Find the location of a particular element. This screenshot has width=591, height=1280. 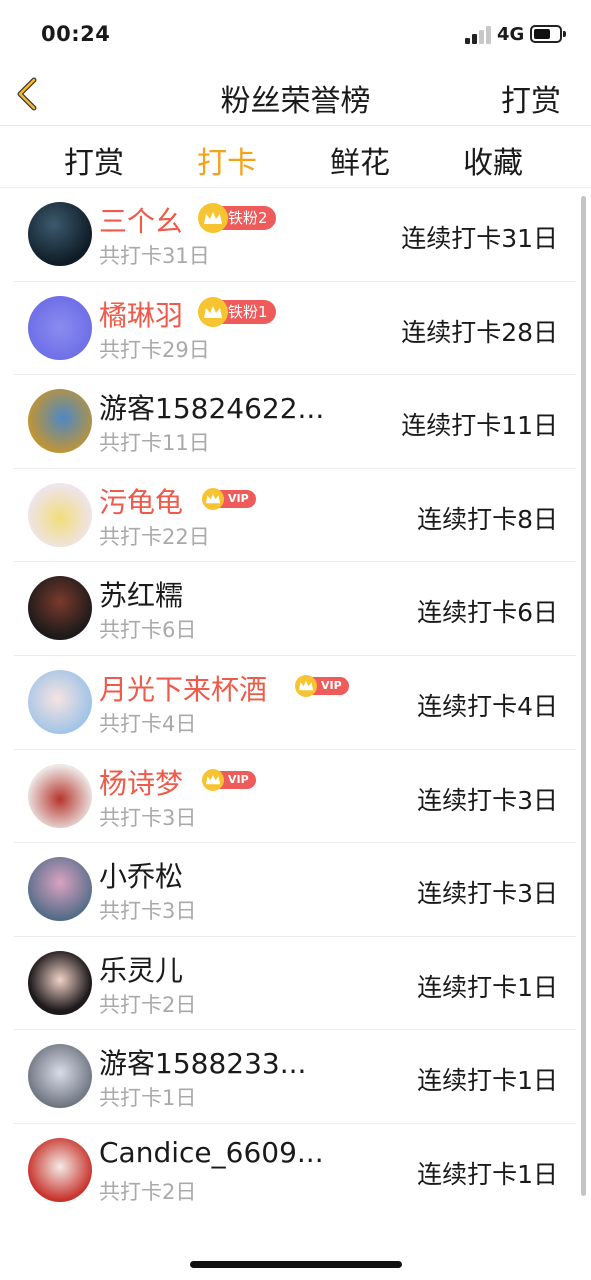

home-indicator is located at coordinates (296, 1264).